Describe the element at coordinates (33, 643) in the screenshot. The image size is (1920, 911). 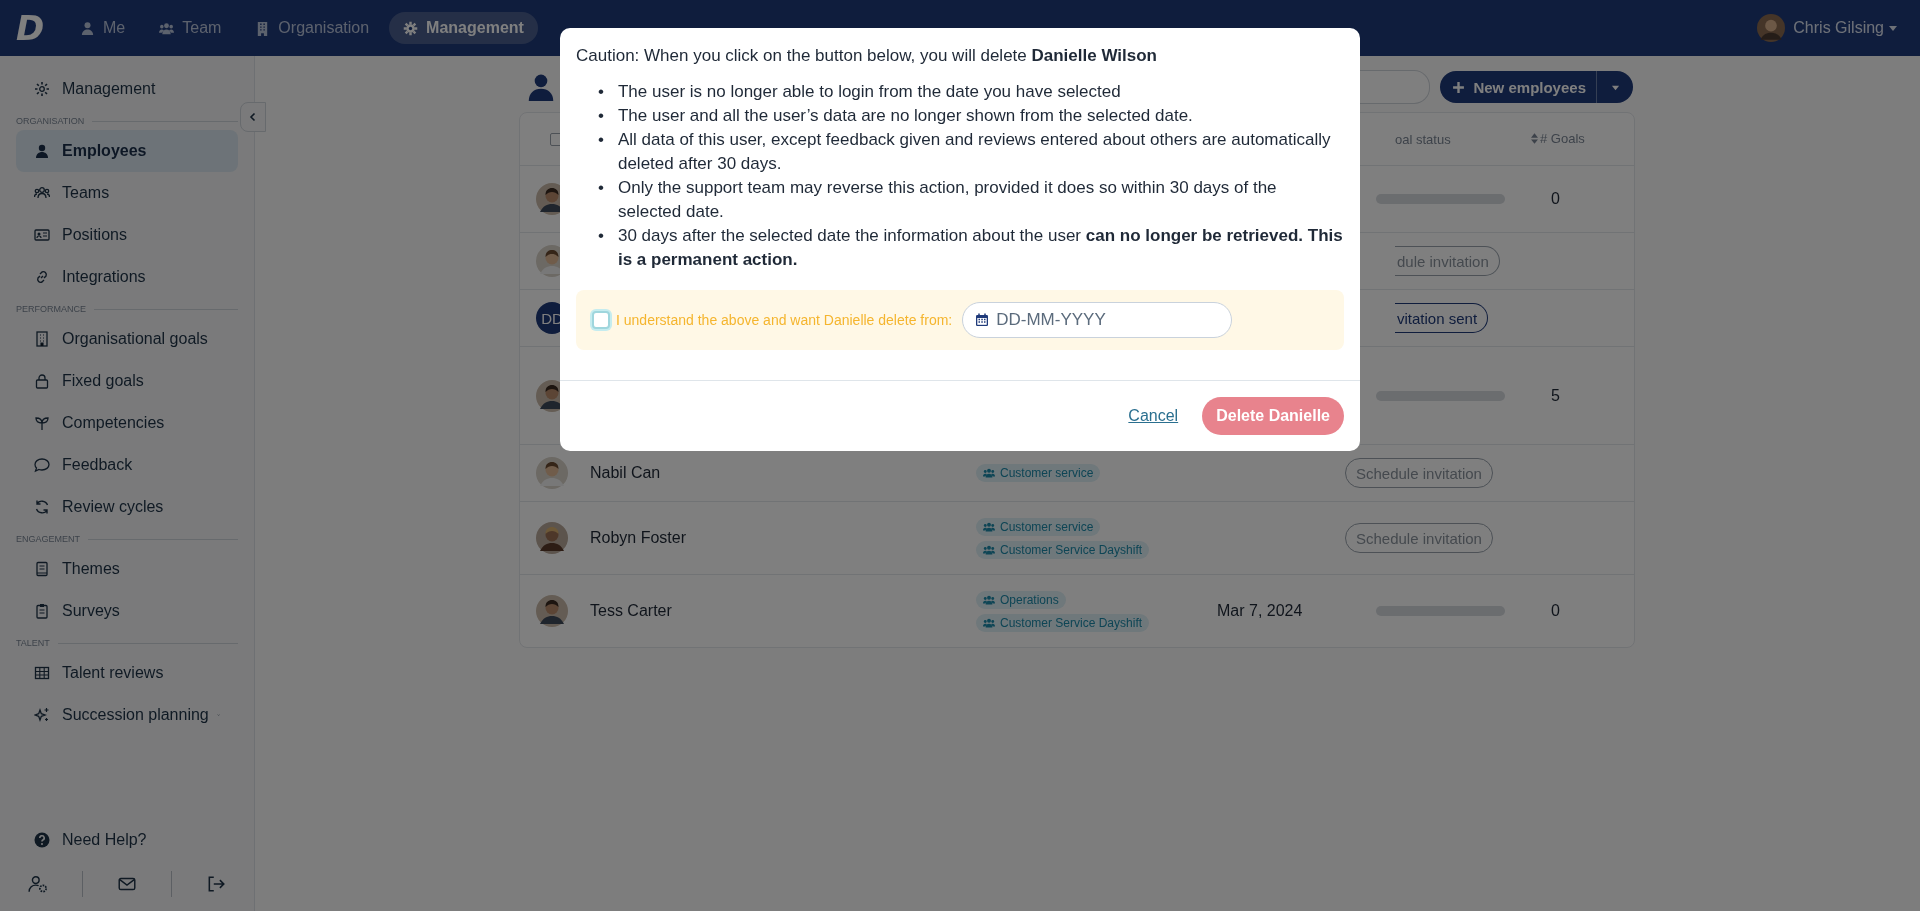
I see `section-label: TALENT` at that location.